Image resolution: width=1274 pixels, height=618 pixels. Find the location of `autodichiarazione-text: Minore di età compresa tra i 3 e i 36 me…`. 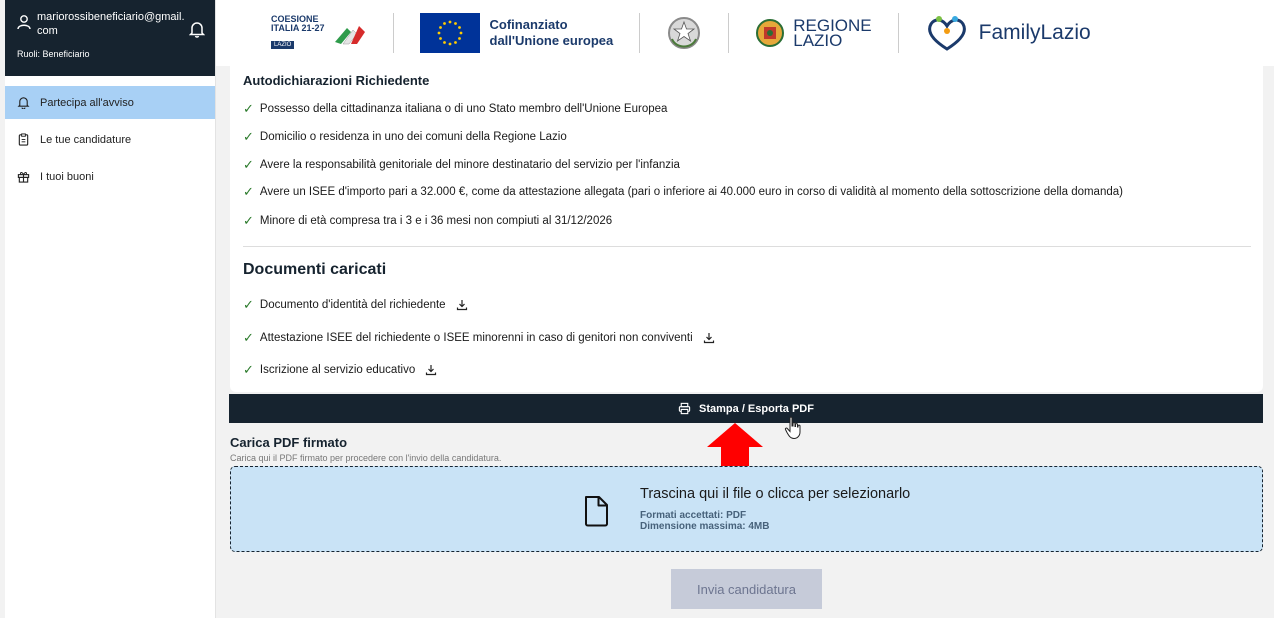

autodichiarazione-text: Minore di età compresa tra i 3 e i 36 me… is located at coordinates (436, 221).